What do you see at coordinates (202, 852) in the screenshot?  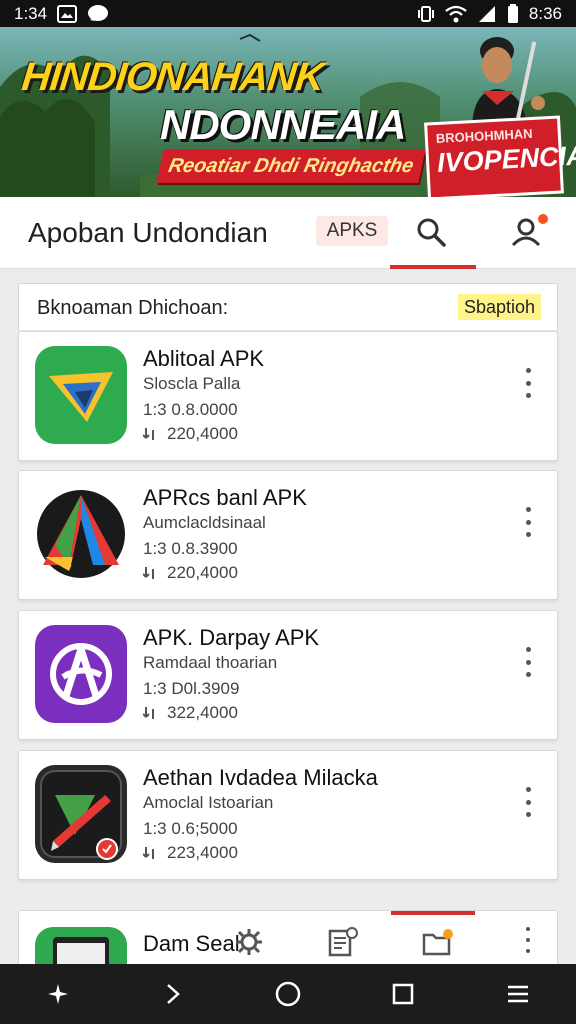 I see `app-downloads-count: 223,4000` at bounding box center [202, 852].